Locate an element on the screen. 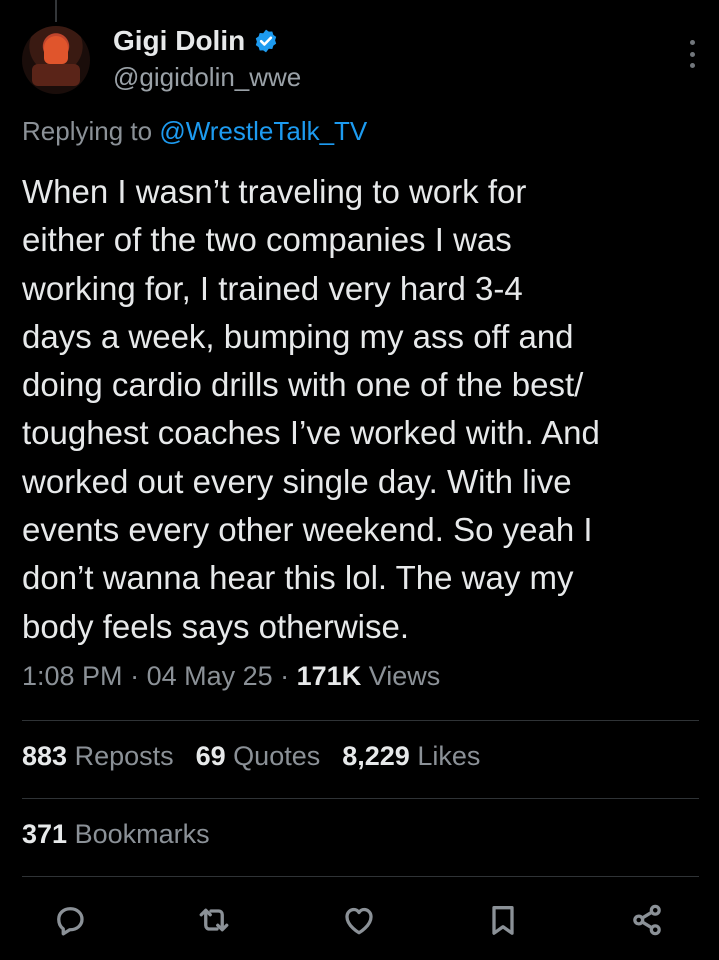 This screenshot has height=960, width=719. more-options-icon is located at coordinates (692, 54).